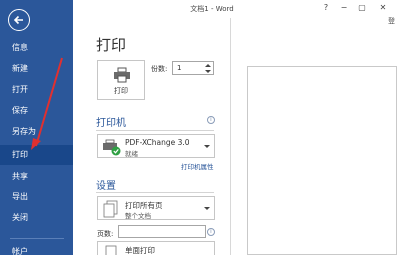  Describe the element at coordinates (106, 186) in the screenshot. I see `settings-heading: 设置` at that location.